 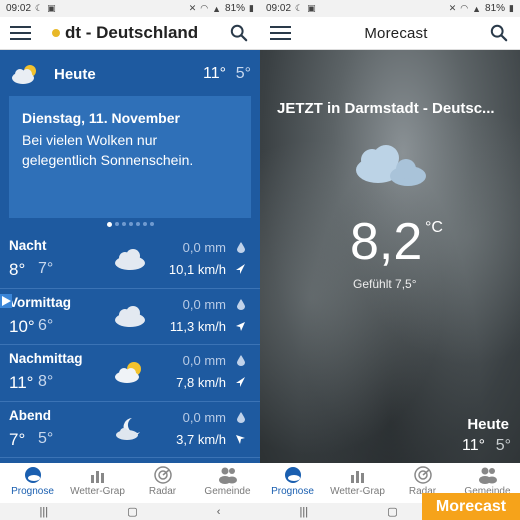 I want to click on sun-icon, so click(x=56, y=33).